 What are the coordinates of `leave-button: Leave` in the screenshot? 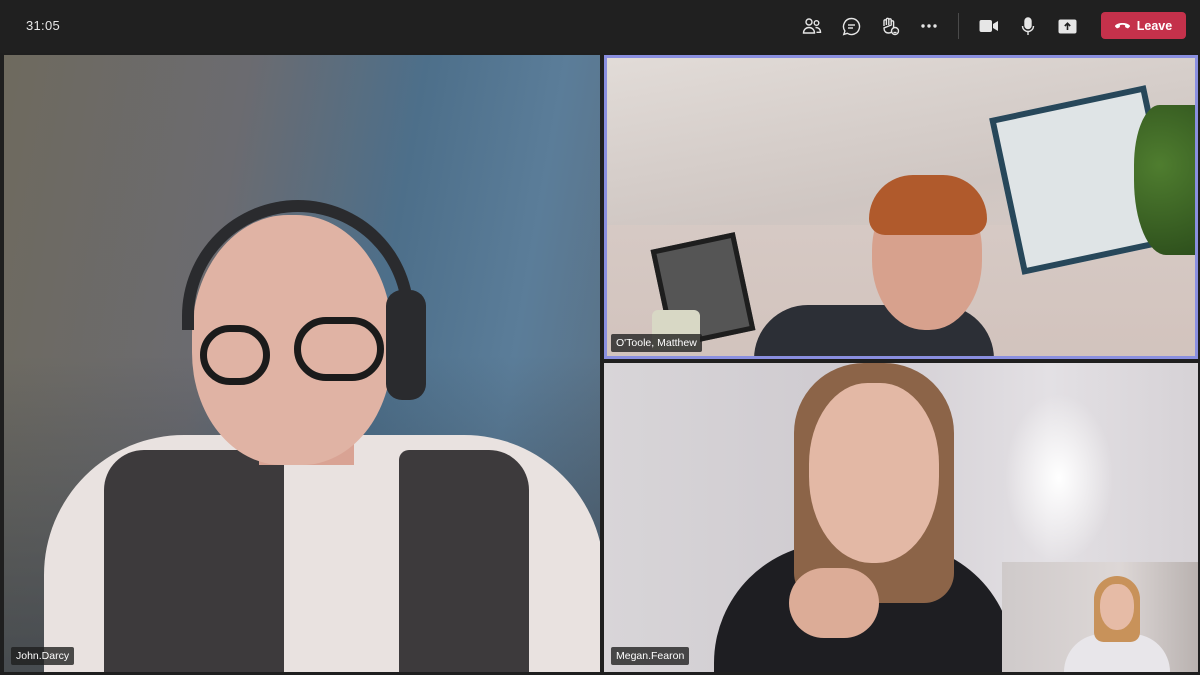 It's located at (1143, 25).